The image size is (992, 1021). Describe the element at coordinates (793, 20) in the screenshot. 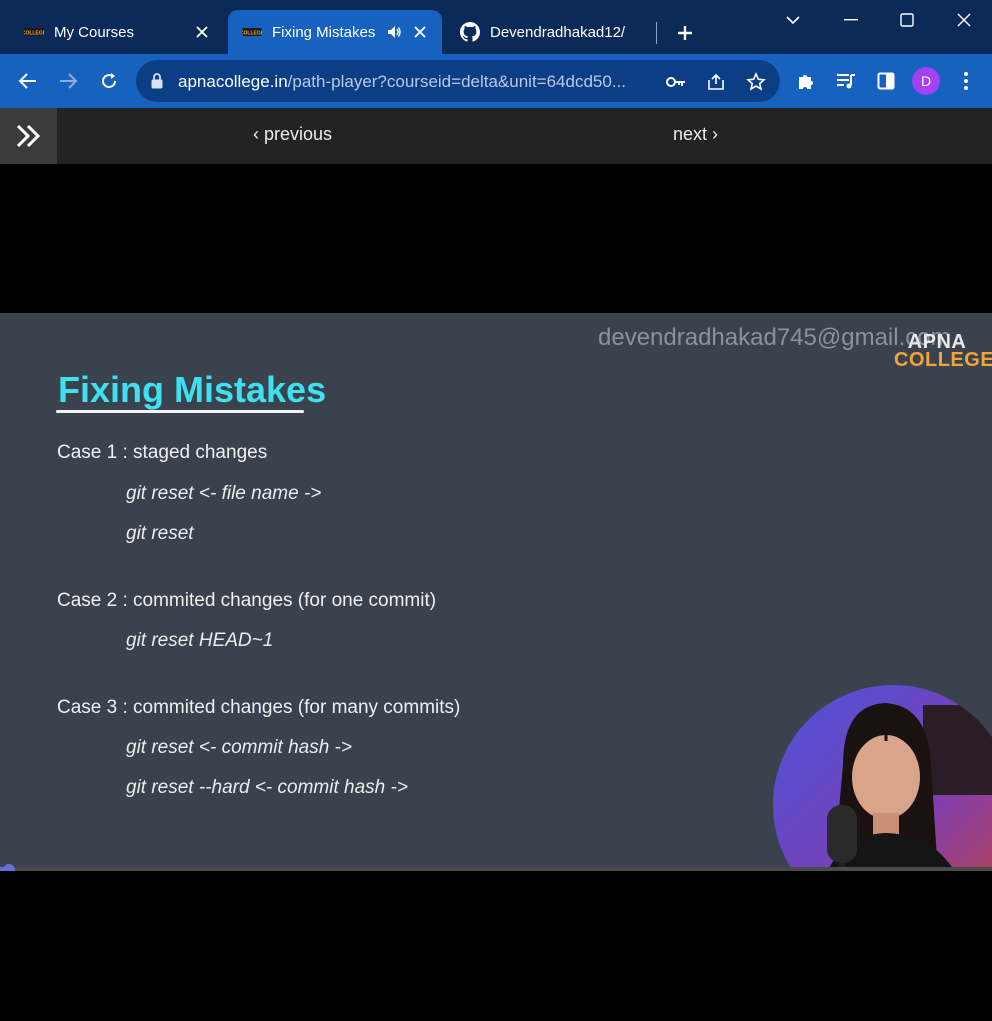

I see `tab-search-chevron-icon` at that location.